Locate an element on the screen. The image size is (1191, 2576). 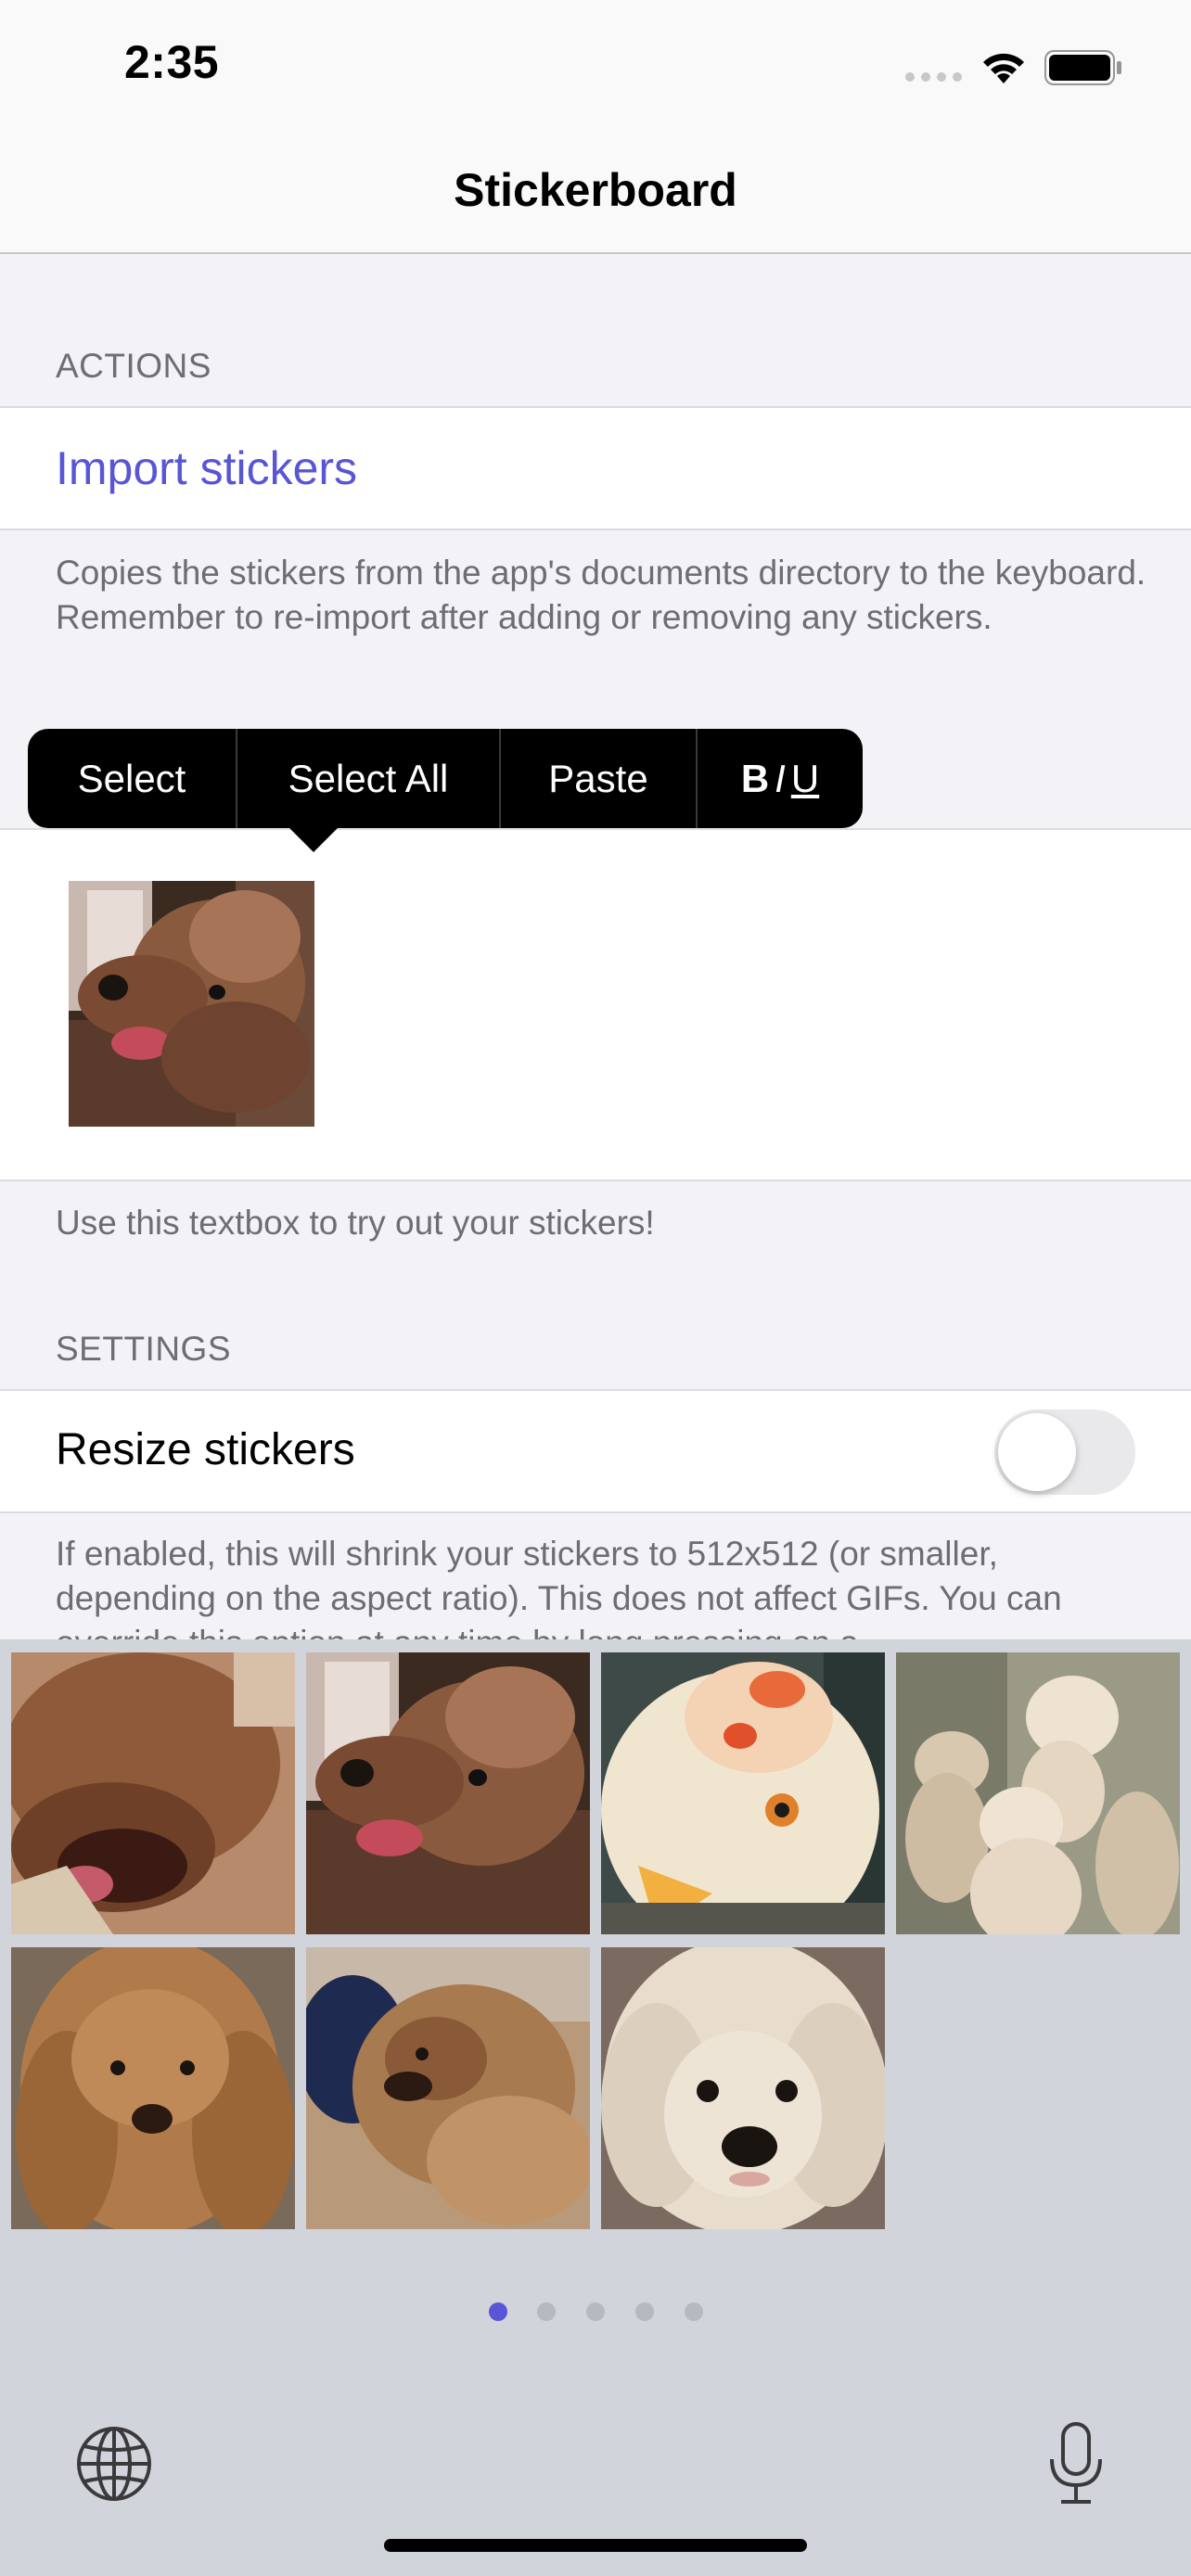
menu-select: Select is located at coordinates (132, 779).